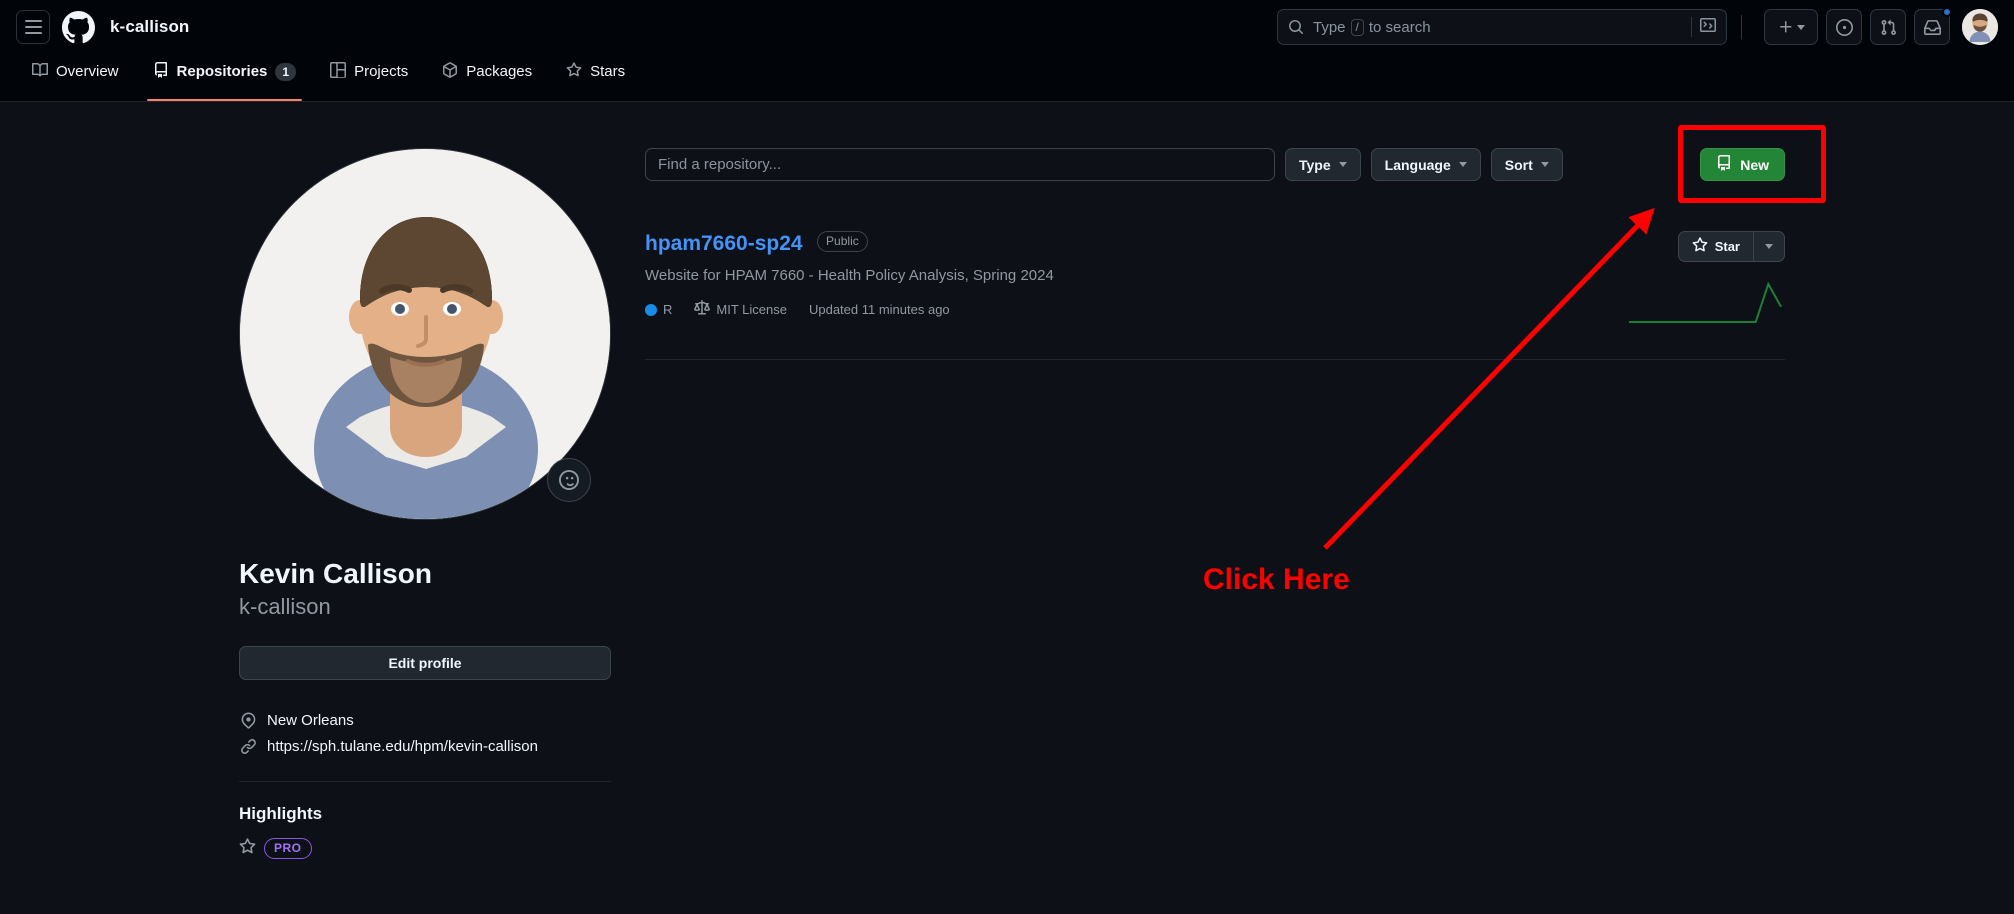 The image size is (2014, 914). What do you see at coordinates (499, 71) in the screenshot?
I see `tab-packages-label: Packages` at bounding box center [499, 71].